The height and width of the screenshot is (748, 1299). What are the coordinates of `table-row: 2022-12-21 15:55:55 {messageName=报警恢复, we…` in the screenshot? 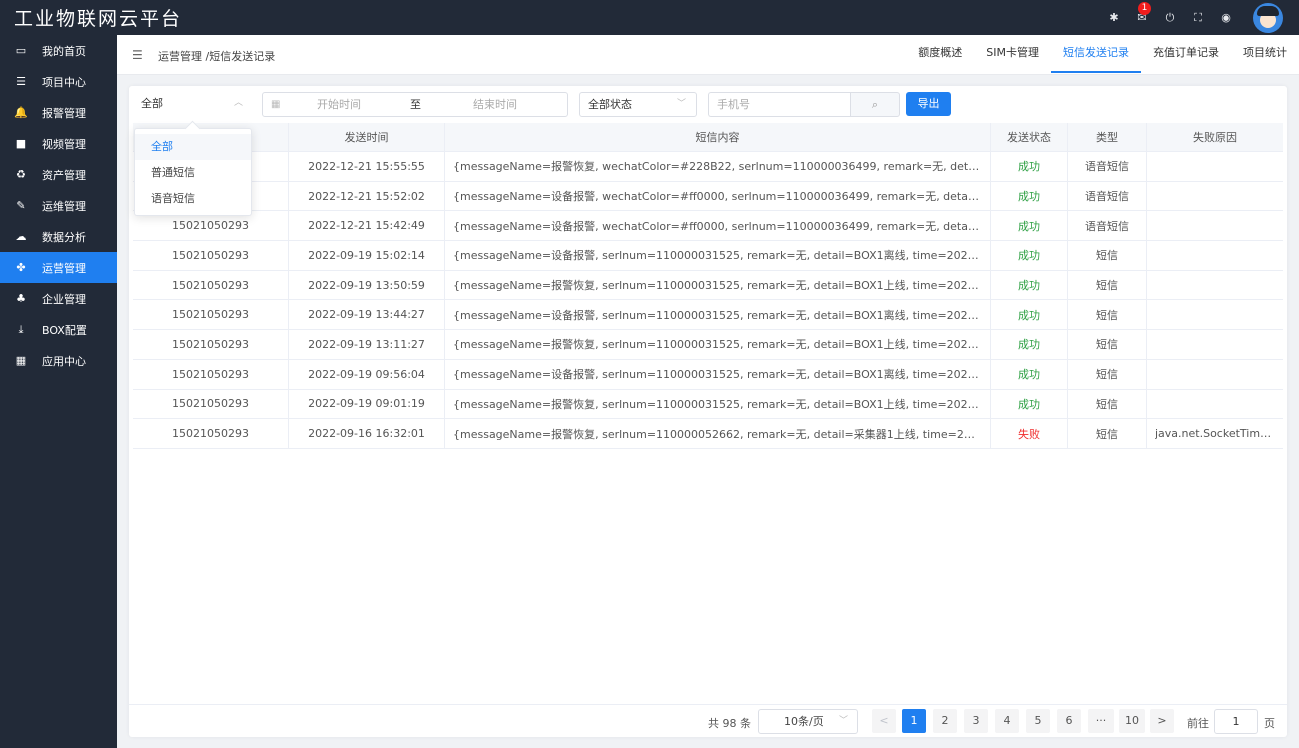 It's located at (708, 167).